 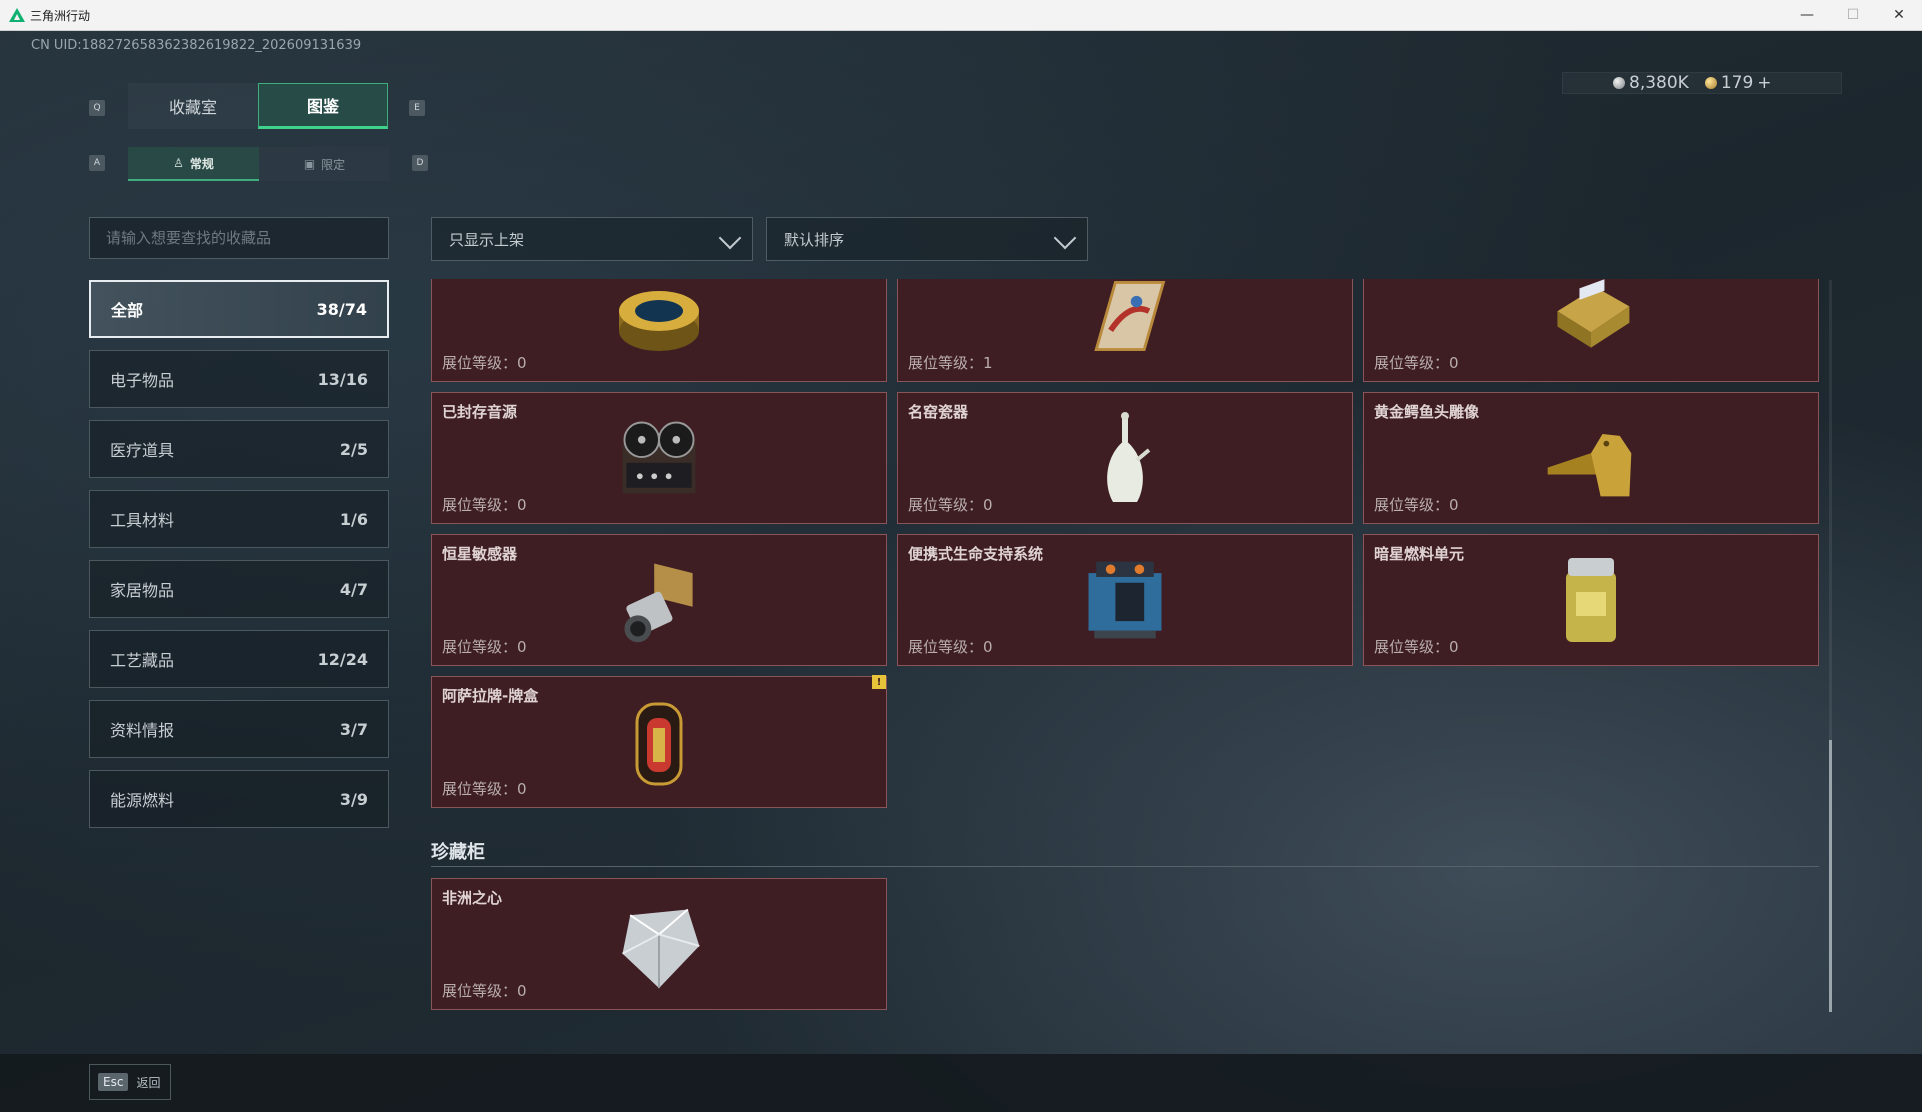 I want to click on key-hint-d: D, so click(x=420, y=163).